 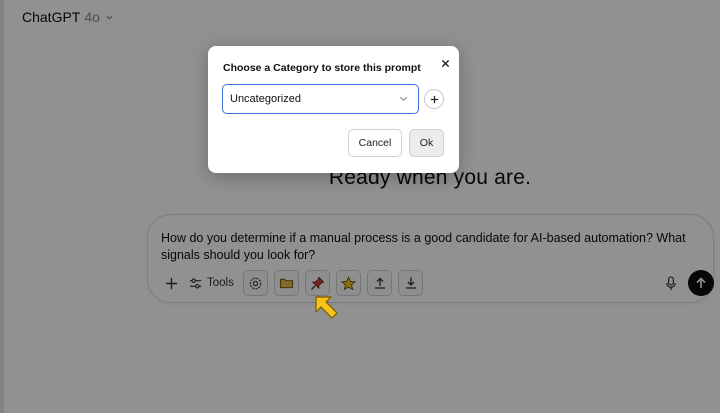 I want to click on plus-icon, so click(x=434, y=99).